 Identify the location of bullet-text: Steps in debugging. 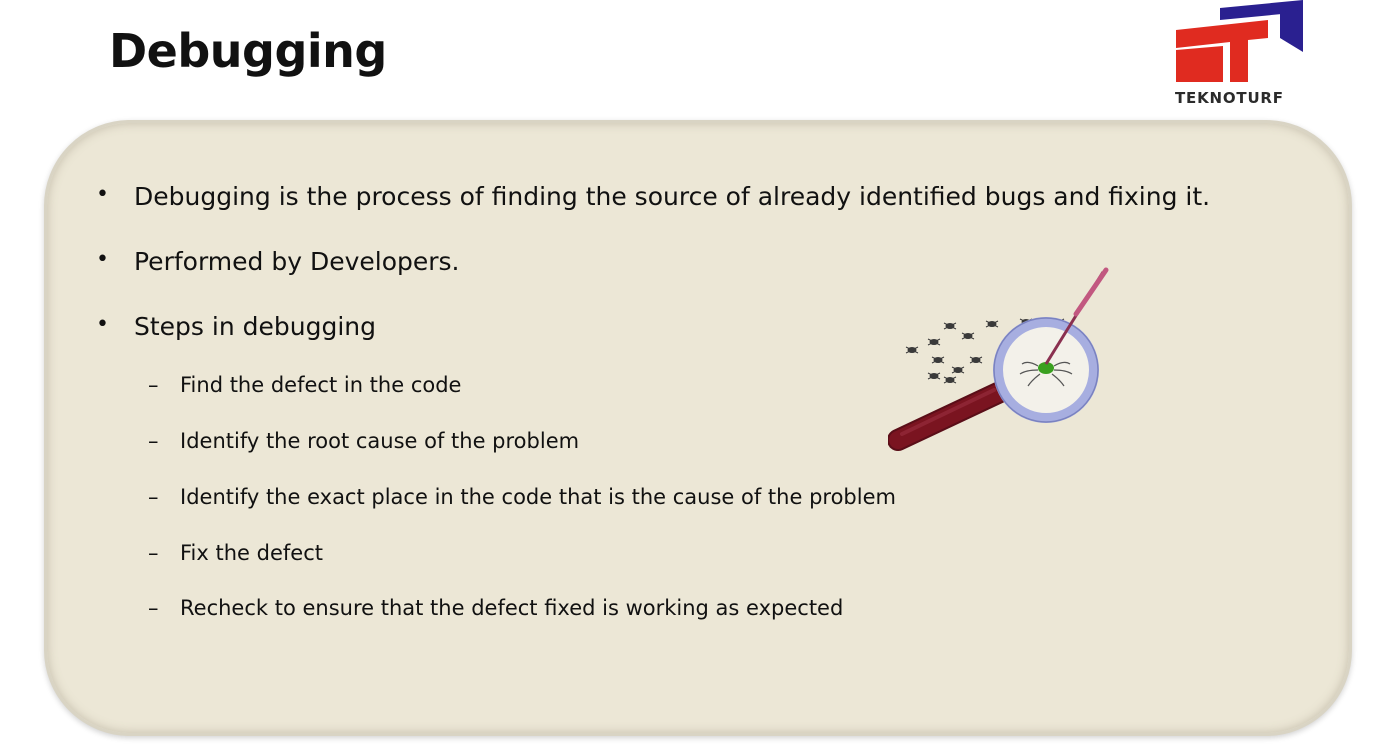
(255, 326).